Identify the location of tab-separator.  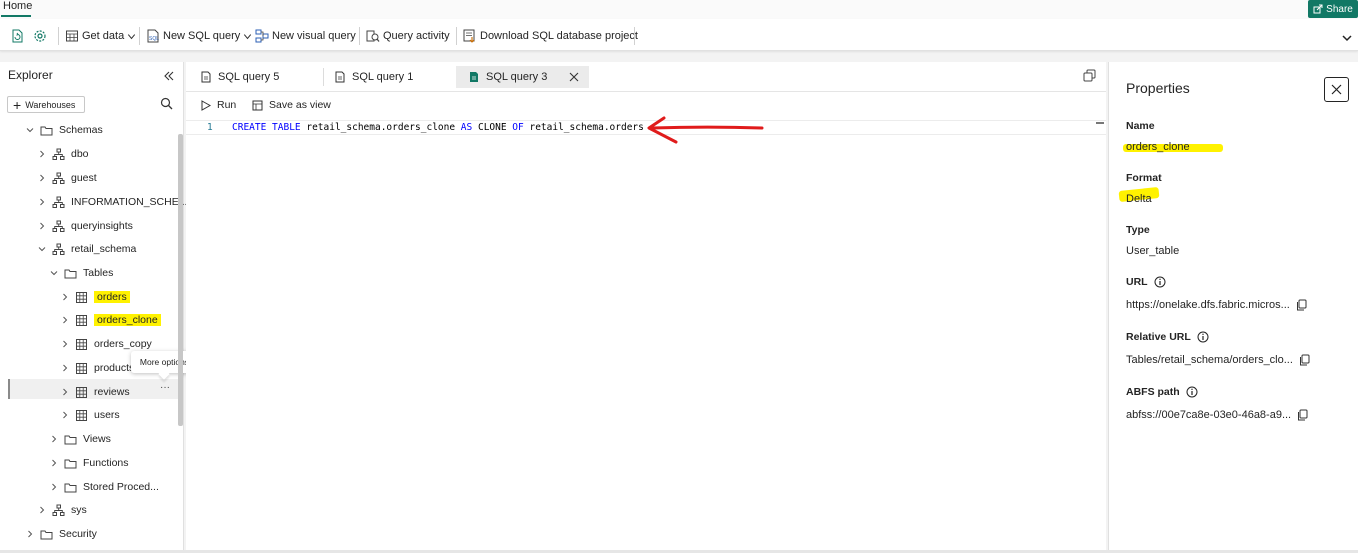
(323, 77).